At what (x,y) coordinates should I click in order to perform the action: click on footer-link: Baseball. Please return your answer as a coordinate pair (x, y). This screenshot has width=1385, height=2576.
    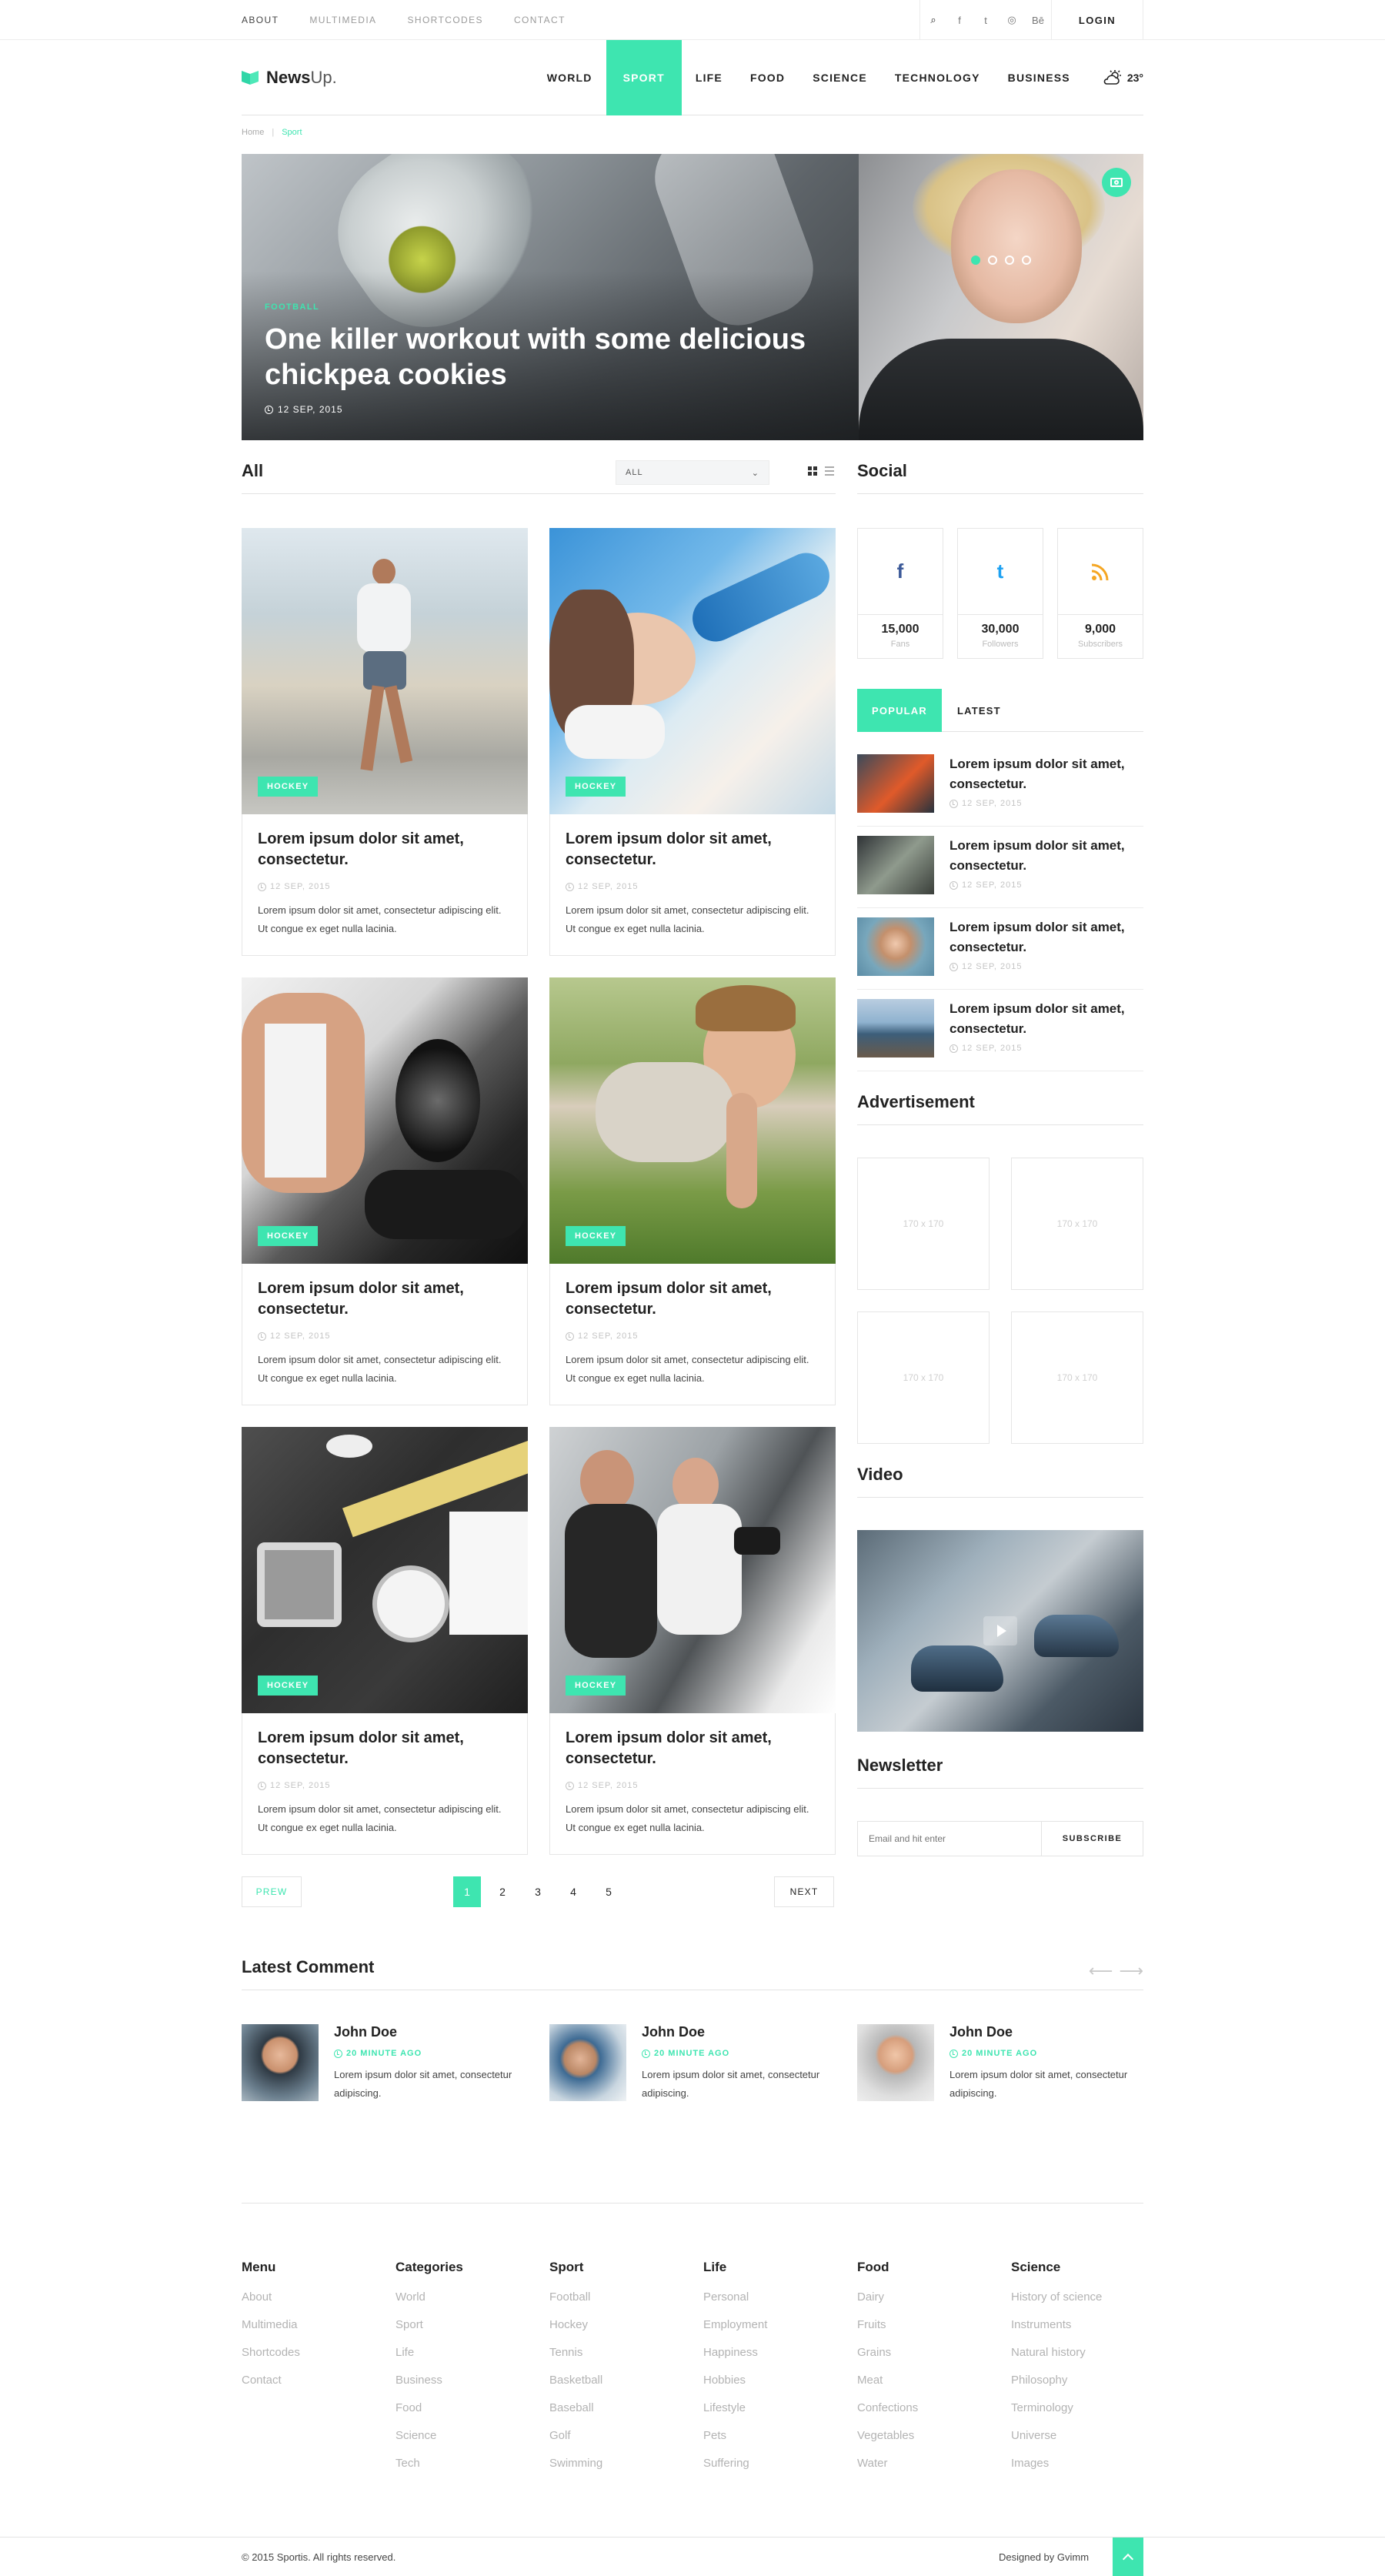
    Looking at the image, I should click on (618, 2415).